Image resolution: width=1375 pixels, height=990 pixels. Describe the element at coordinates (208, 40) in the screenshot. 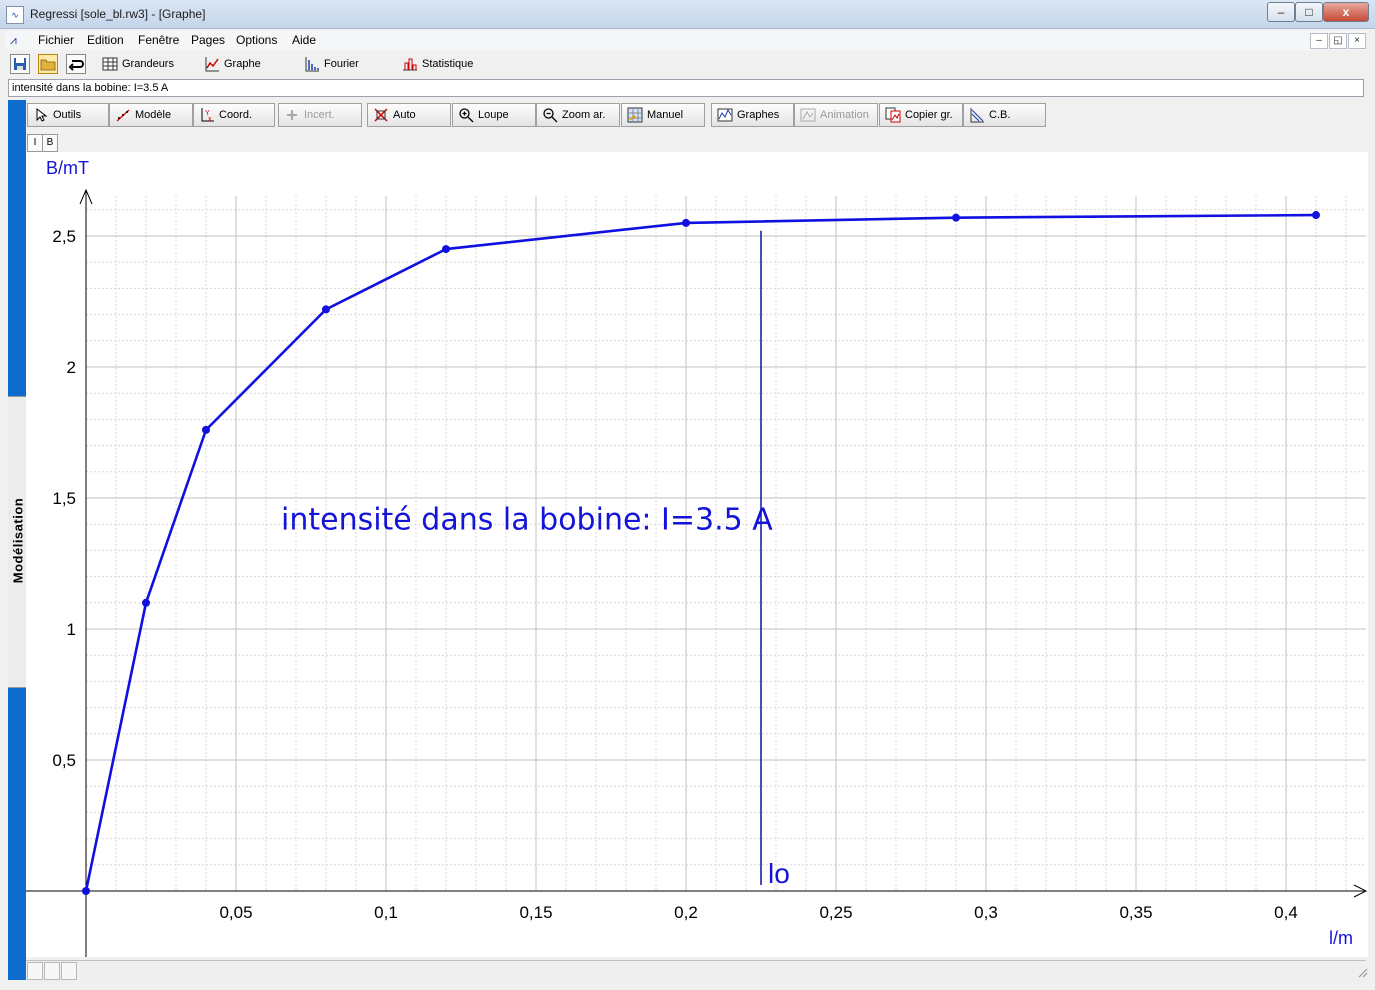

I see `menu-pages: Pages` at that location.